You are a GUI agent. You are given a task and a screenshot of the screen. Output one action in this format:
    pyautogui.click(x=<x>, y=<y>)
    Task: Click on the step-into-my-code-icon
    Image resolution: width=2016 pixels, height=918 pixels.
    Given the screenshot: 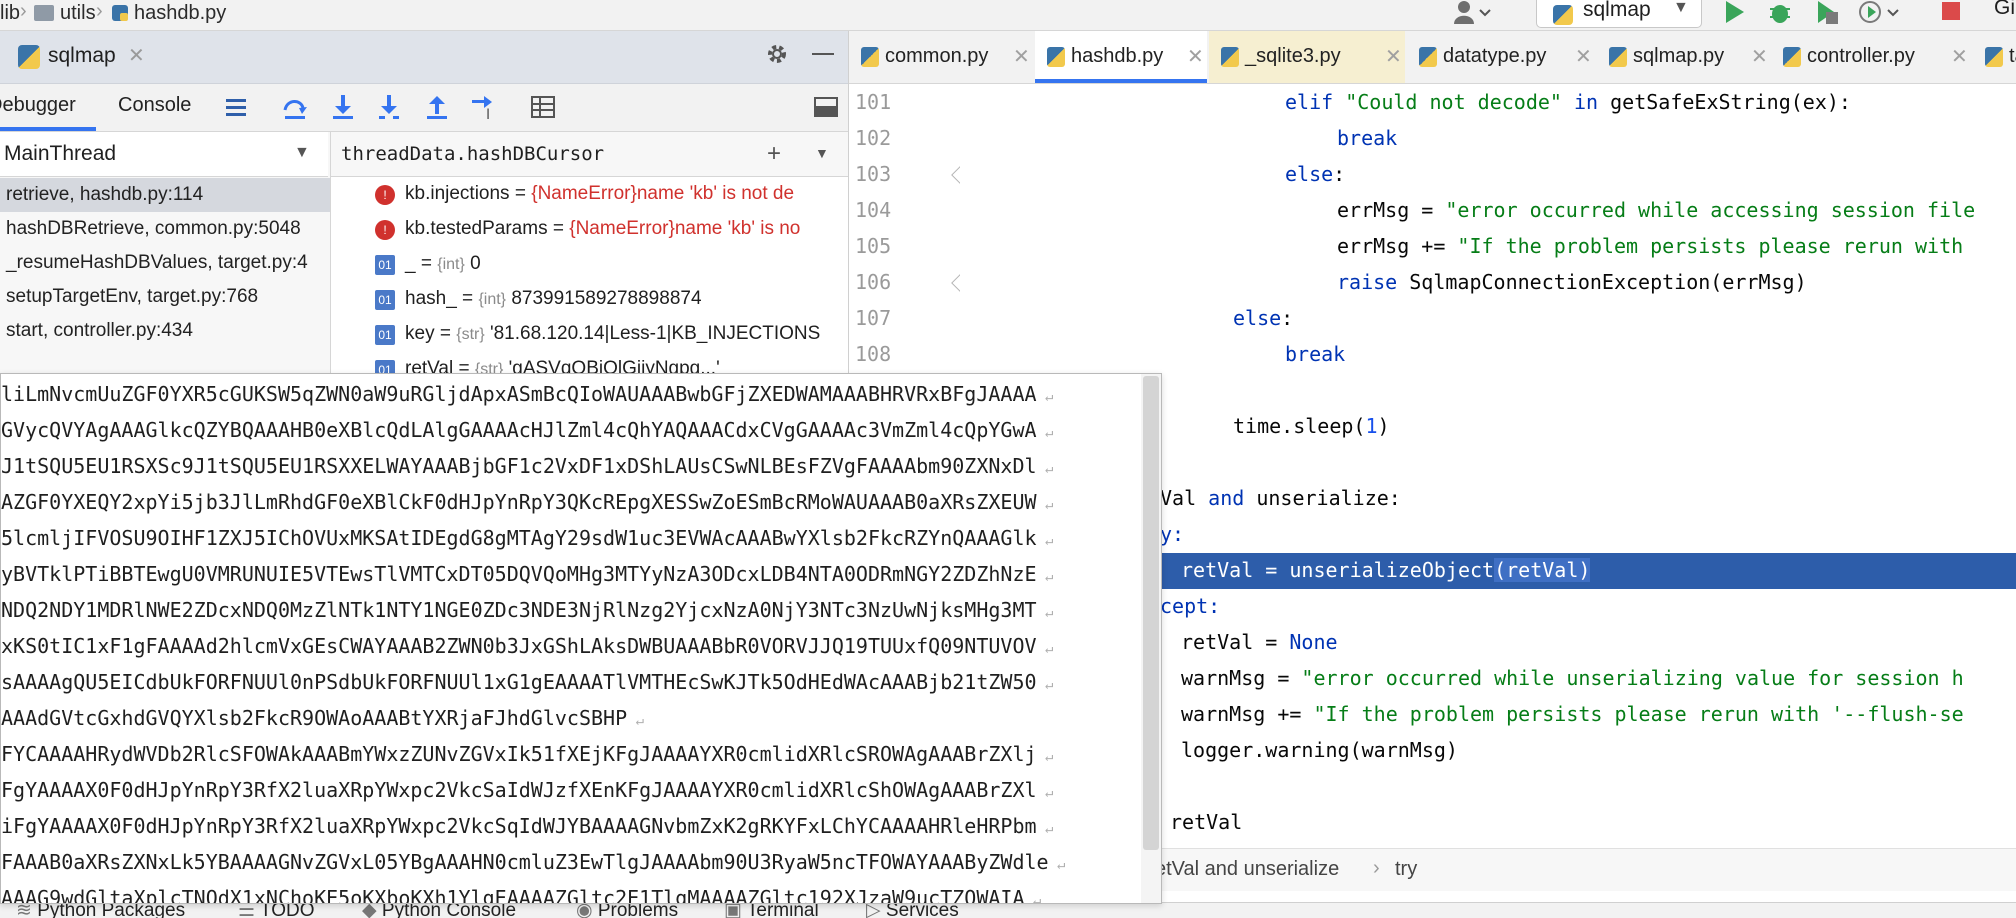 What is the action you would take?
    pyautogui.click(x=389, y=109)
    